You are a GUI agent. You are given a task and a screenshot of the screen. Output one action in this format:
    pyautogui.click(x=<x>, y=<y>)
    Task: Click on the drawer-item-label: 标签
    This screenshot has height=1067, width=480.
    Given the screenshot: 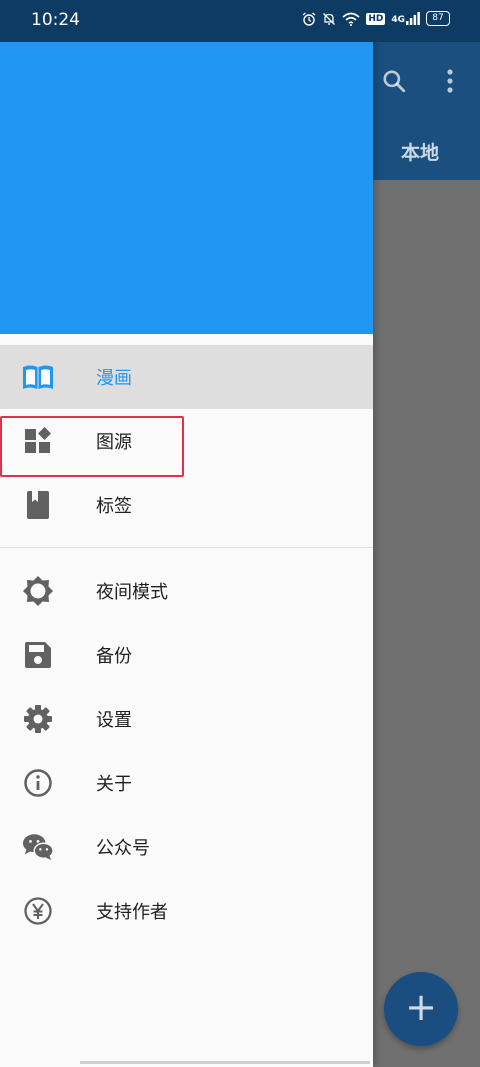 What is the action you would take?
    pyautogui.click(x=114, y=506)
    